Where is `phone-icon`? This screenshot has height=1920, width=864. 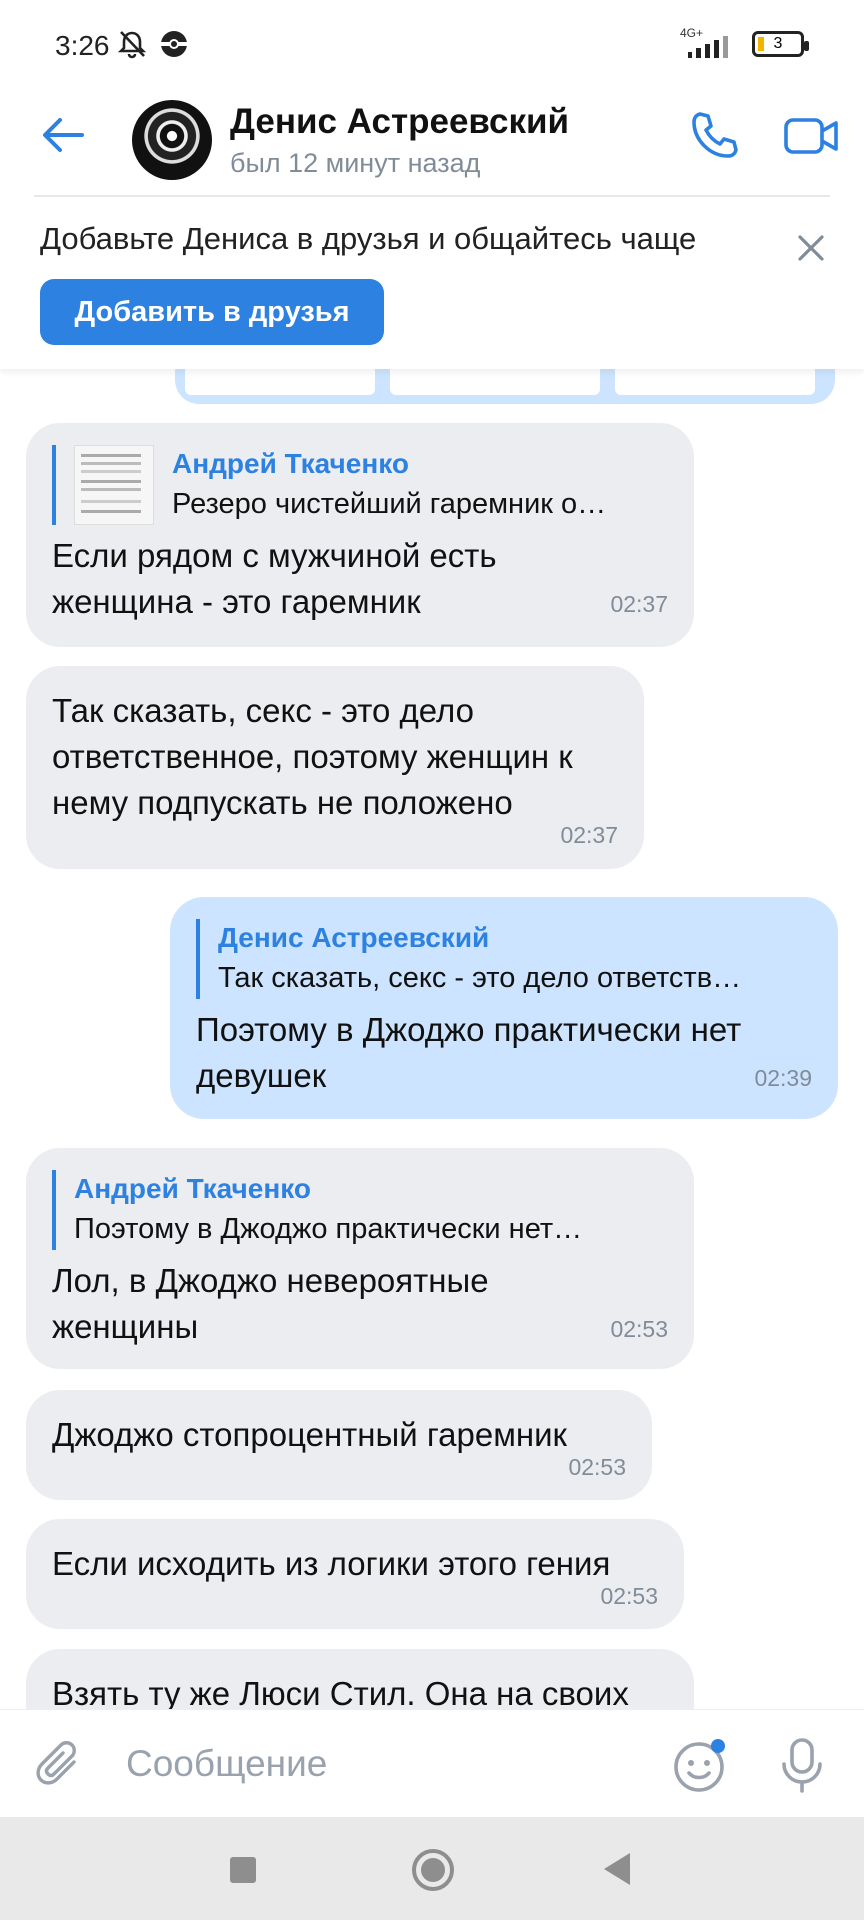 phone-icon is located at coordinates (715, 135).